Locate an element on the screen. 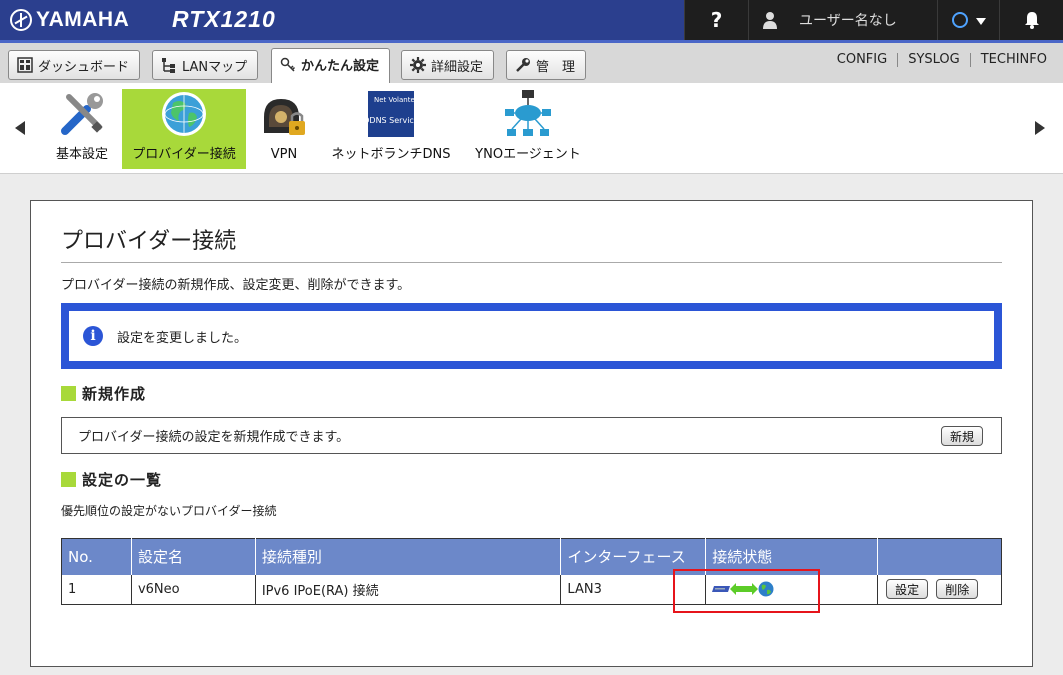  status-ring-icon is located at coordinates (959, 20).